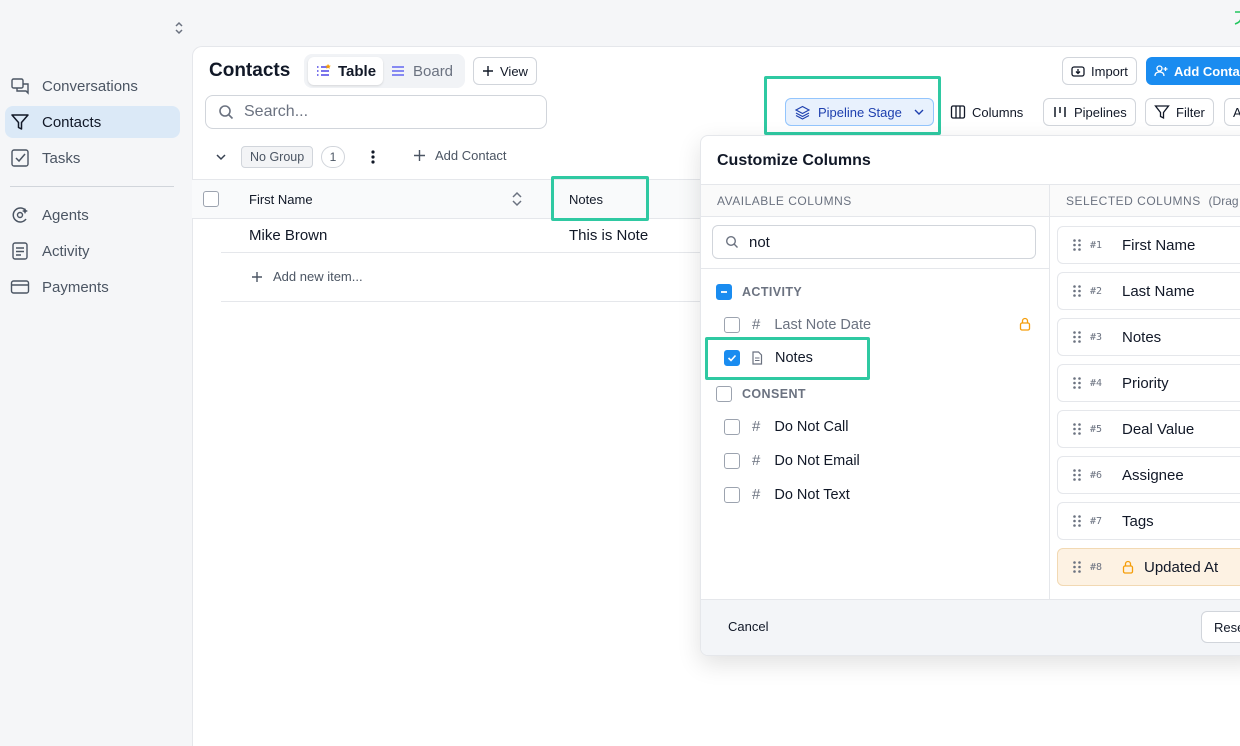 This screenshot has height=746, width=1240. I want to click on columns-button: Columns, so click(987, 112).